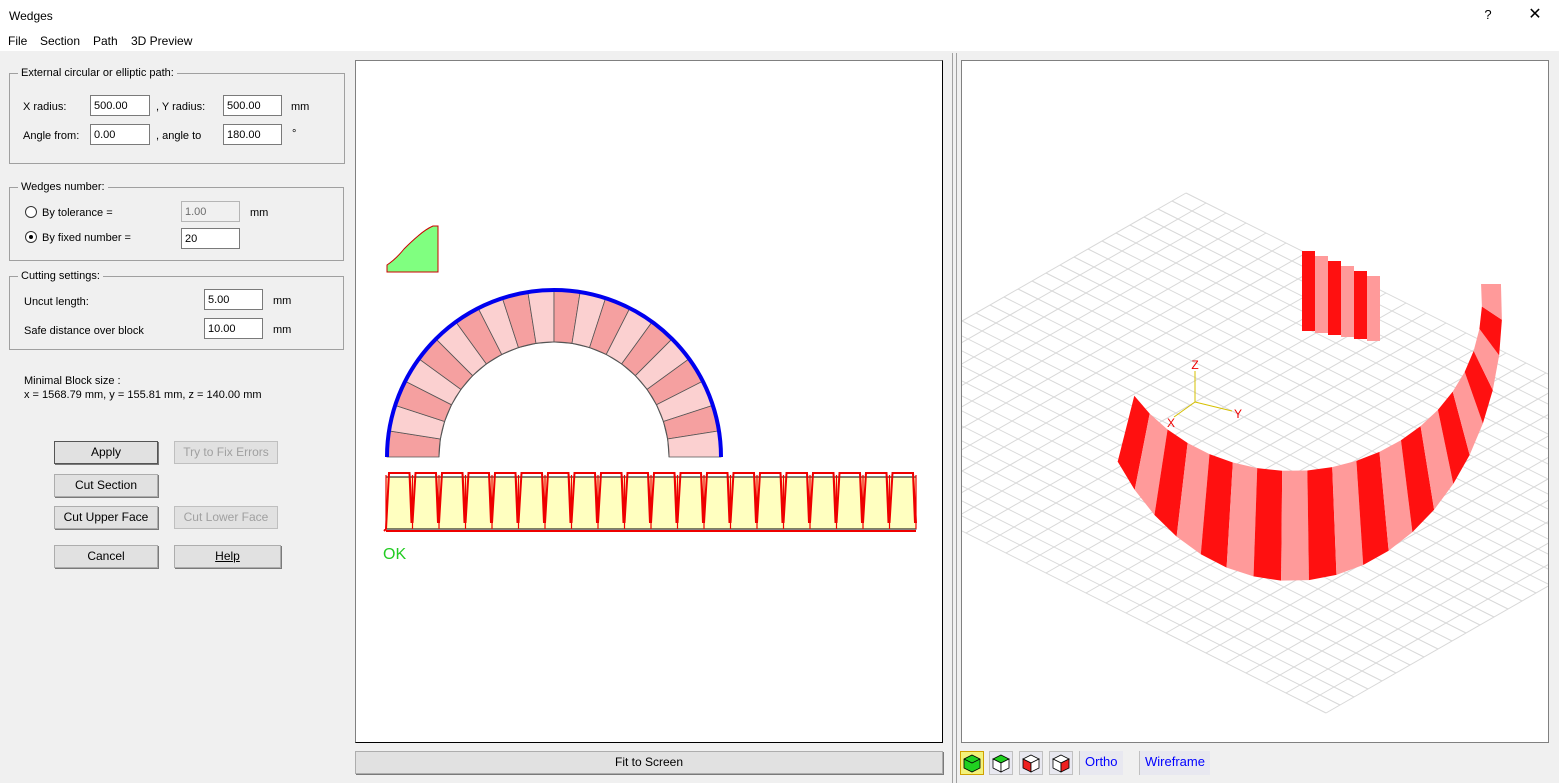 The image size is (1559, 783). Describe the element at coordinates (282, 330) in the screenshot. I see `safe-distance-unit: mm` at that location.